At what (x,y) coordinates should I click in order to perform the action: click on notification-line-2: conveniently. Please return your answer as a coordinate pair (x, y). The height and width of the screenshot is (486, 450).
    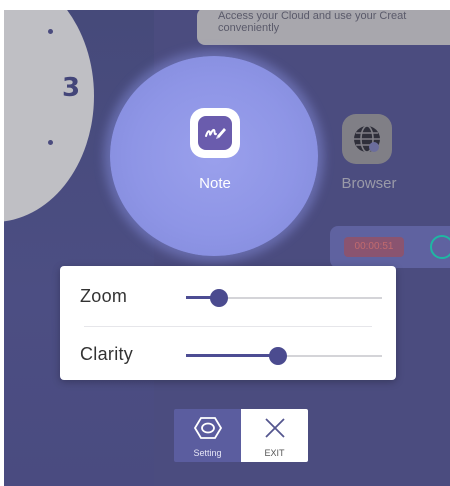
    Looking at the image, I should click on (249, 28).